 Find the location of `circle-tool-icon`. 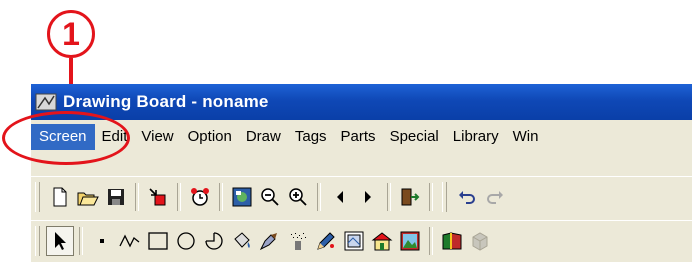

circle-tool-icon is located at coordinates (186, 241).